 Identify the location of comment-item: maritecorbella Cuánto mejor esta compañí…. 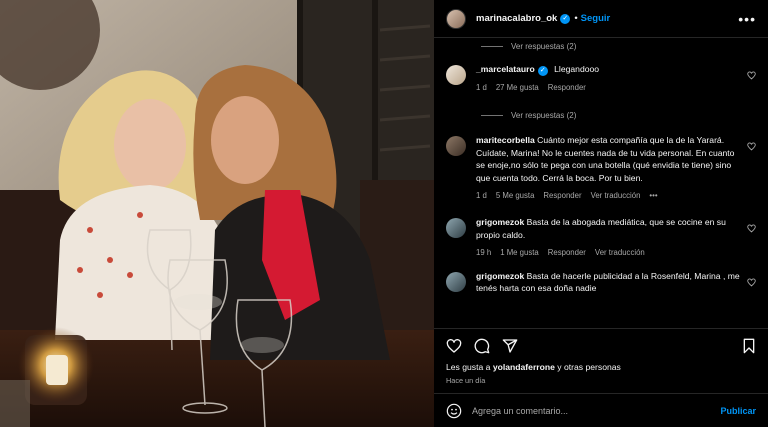
(601, 168).